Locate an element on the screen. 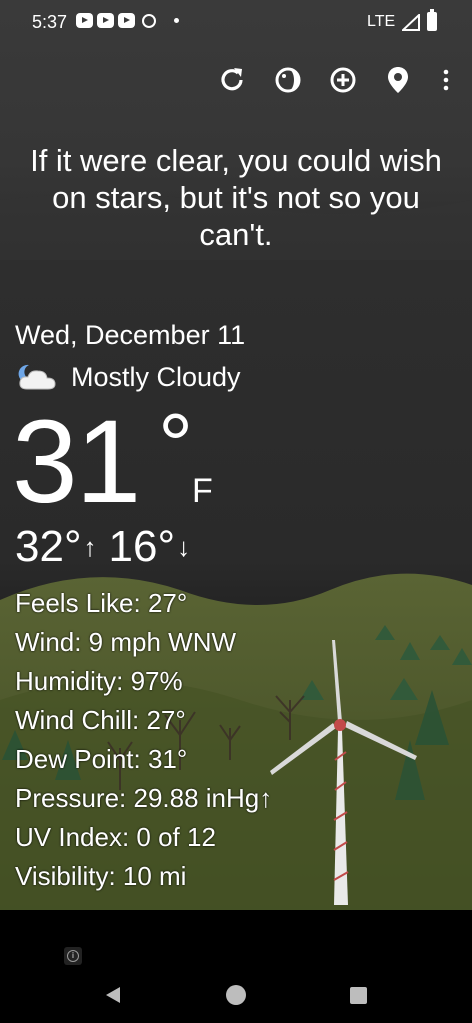 This screenshot has height=1023, width=472. network-type: LTE is located at coordinates (381, 21).